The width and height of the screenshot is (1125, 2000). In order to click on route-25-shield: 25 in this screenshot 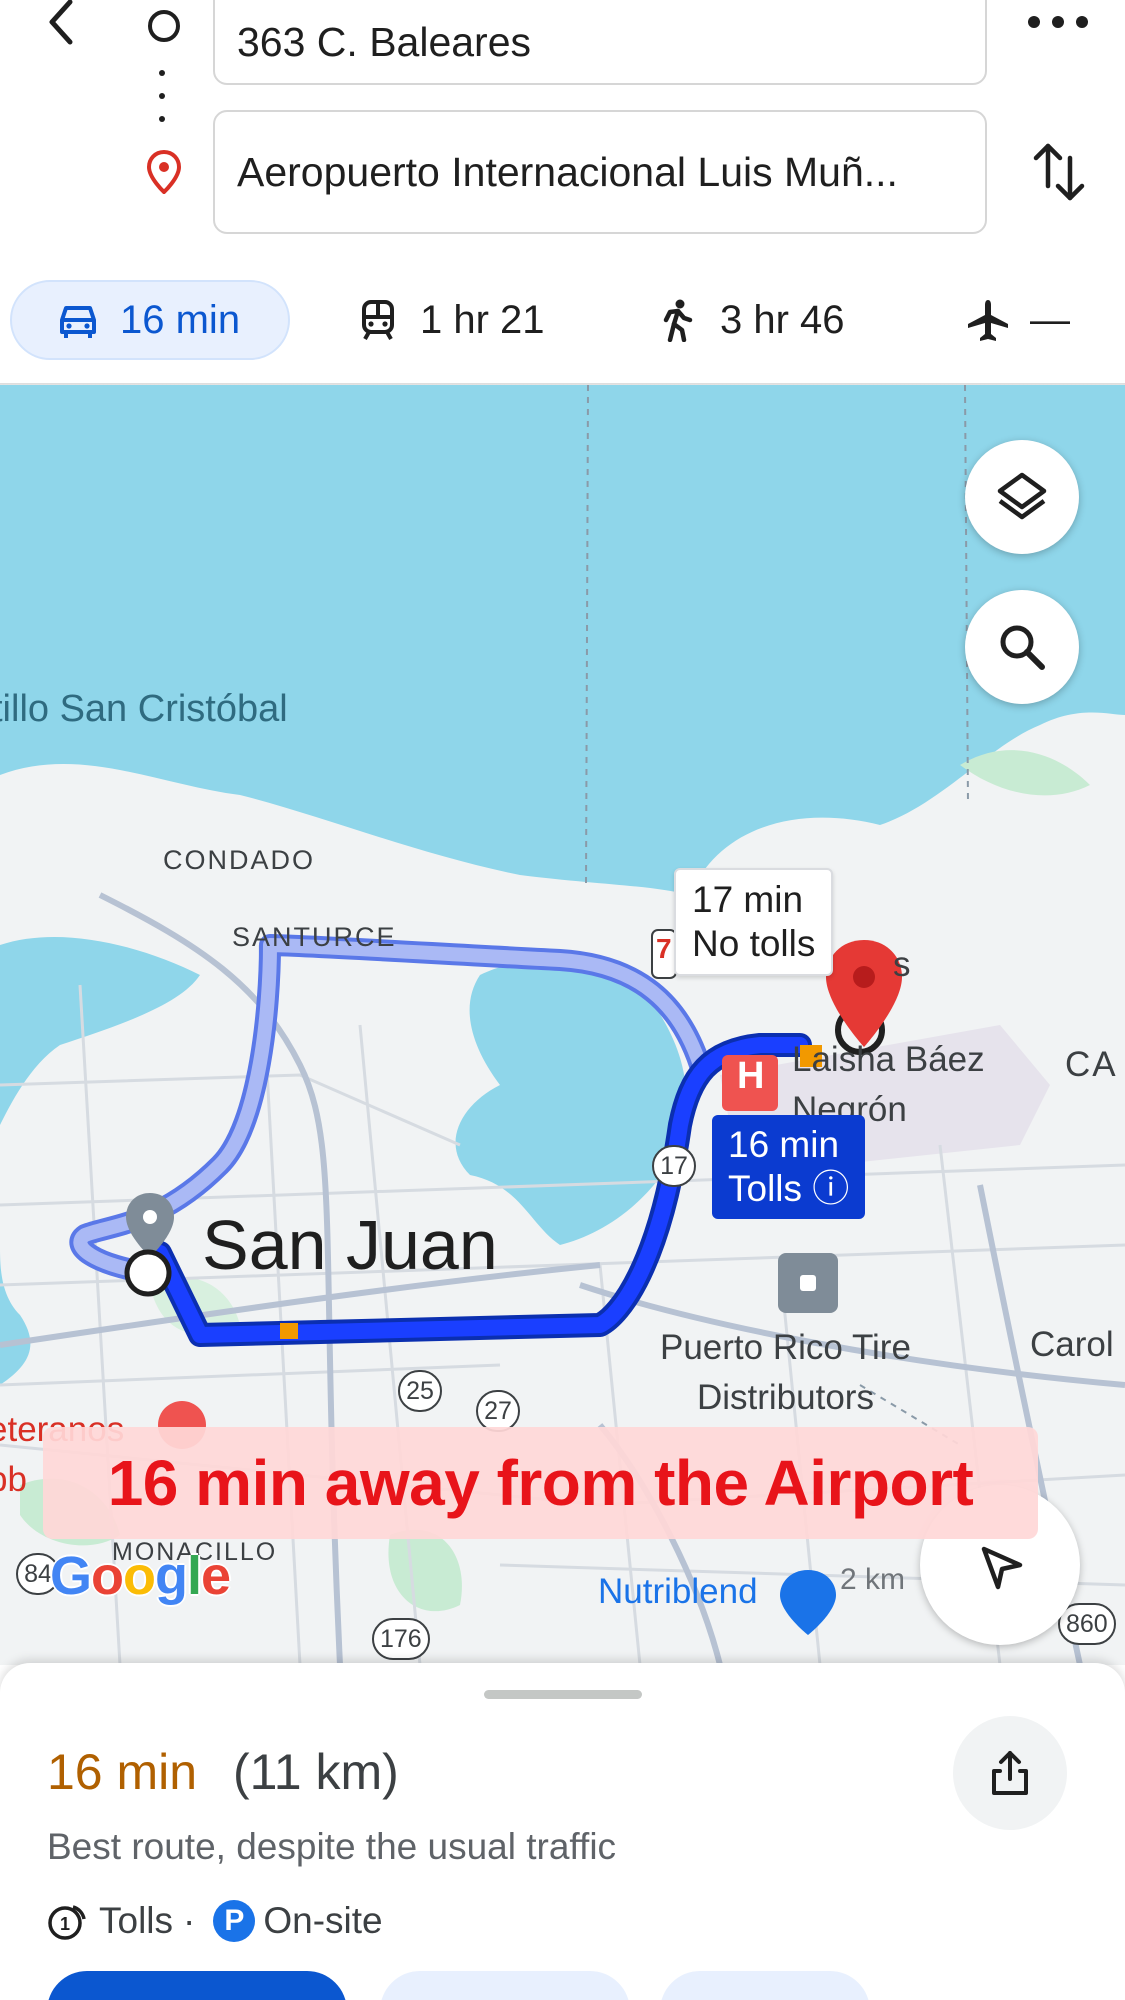, I will do `click(420, 1391)`.